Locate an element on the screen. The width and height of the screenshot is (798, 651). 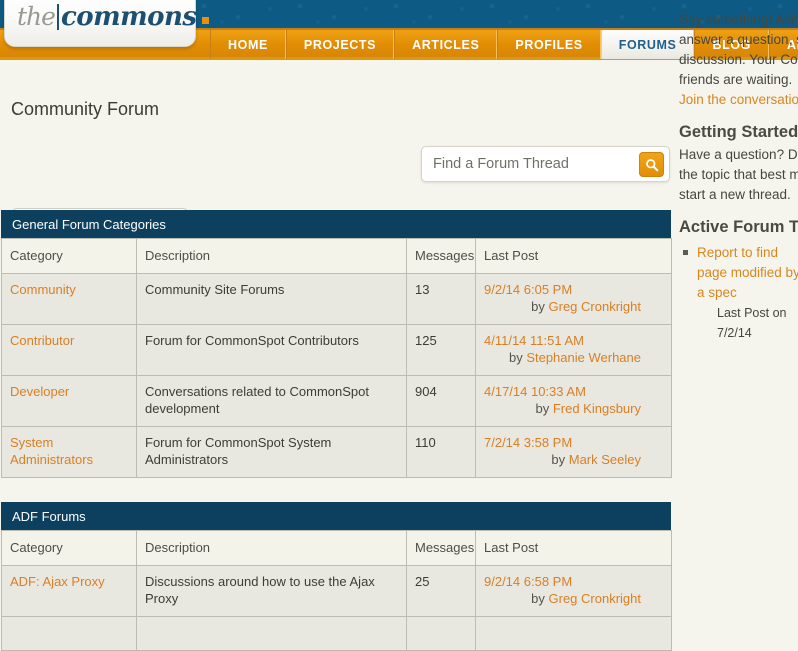
cell-messages: 110 is located at coordinates (441, 452).